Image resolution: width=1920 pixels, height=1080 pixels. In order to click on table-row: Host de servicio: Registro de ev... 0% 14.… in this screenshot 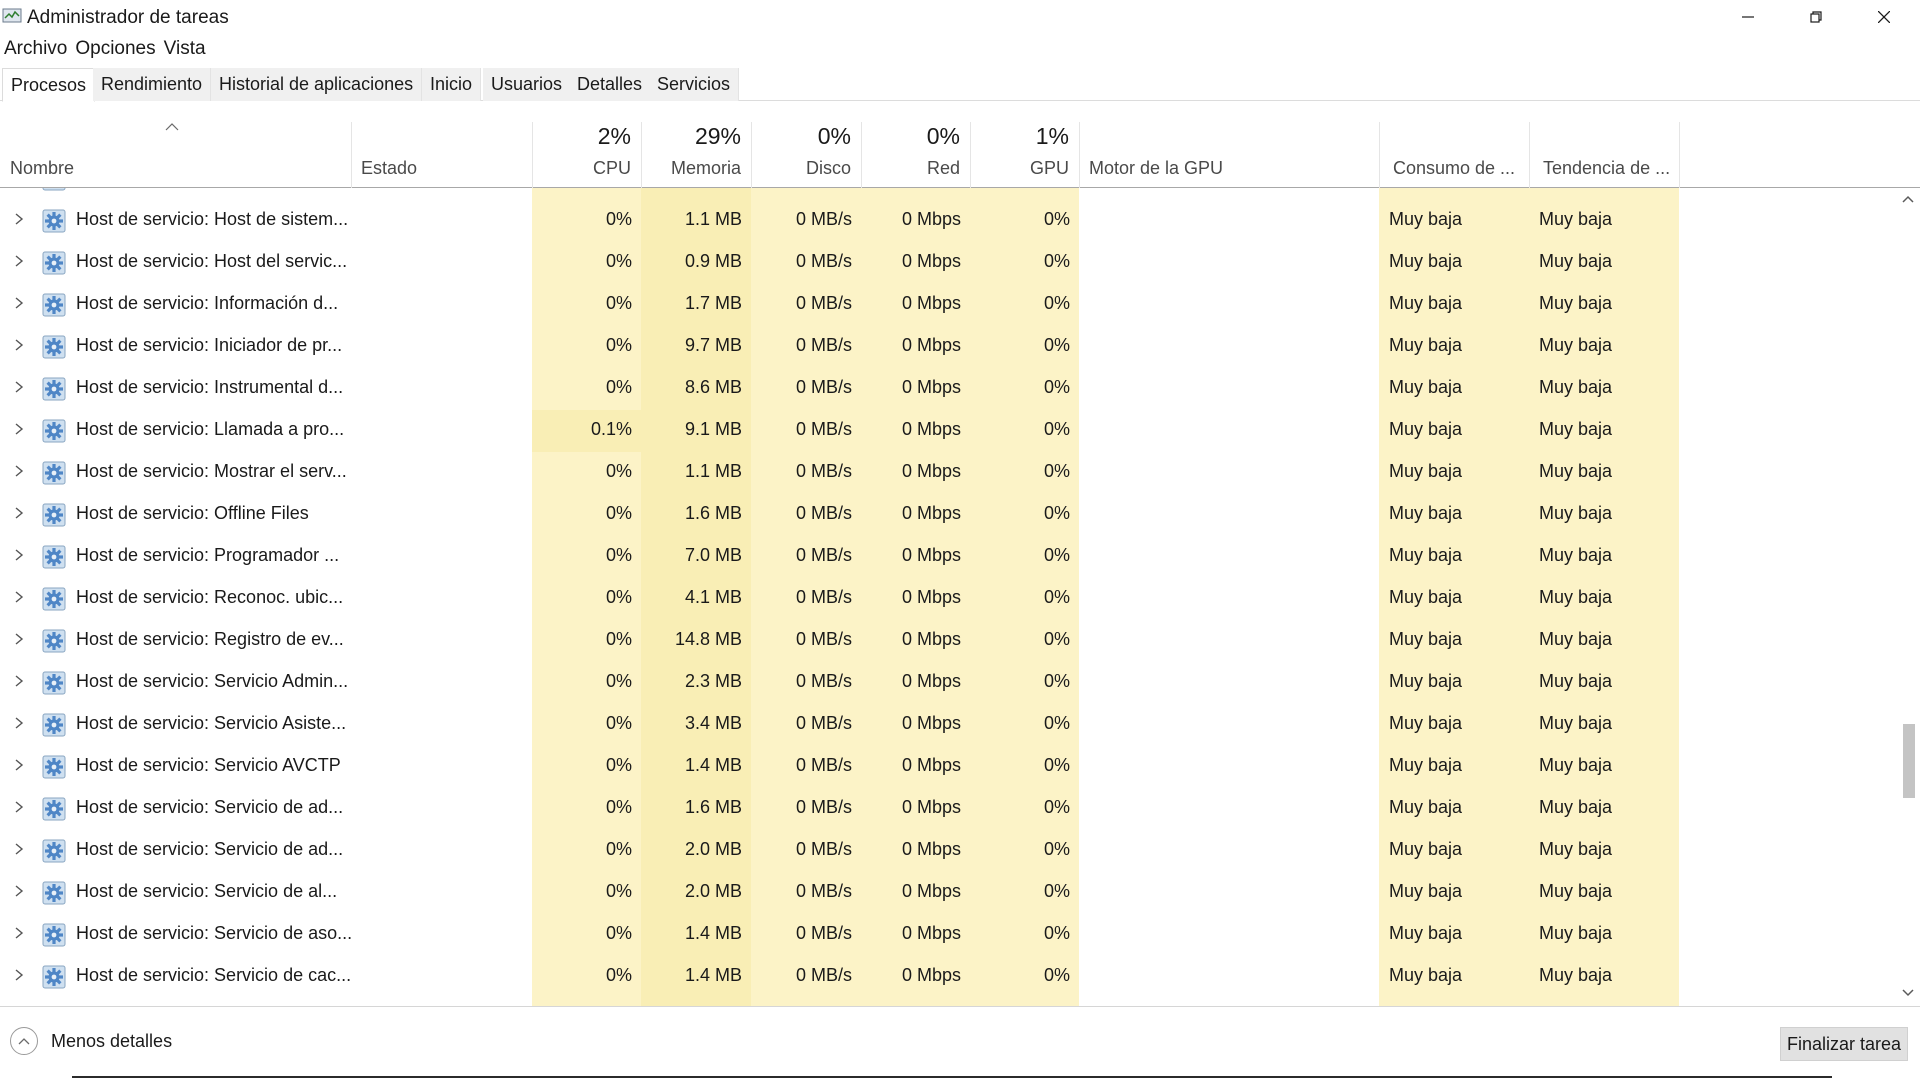, I will do `click(948, 641)`.